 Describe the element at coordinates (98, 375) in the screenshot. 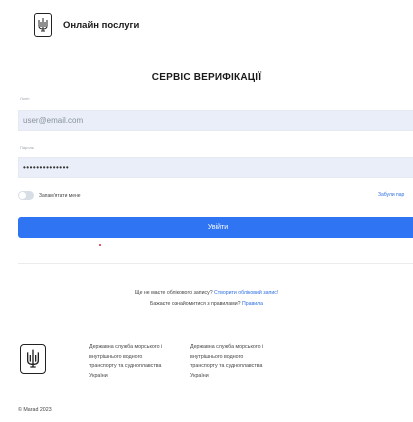

I see `footer-col1-line: України` at that location.